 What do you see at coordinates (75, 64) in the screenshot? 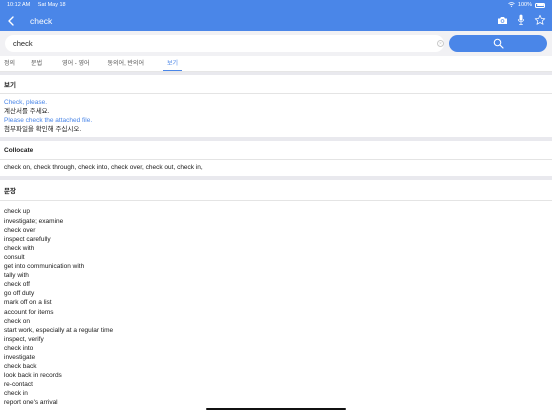
I see `tab-english-english: 영어 - 영어` at bounding box center [75, 64].